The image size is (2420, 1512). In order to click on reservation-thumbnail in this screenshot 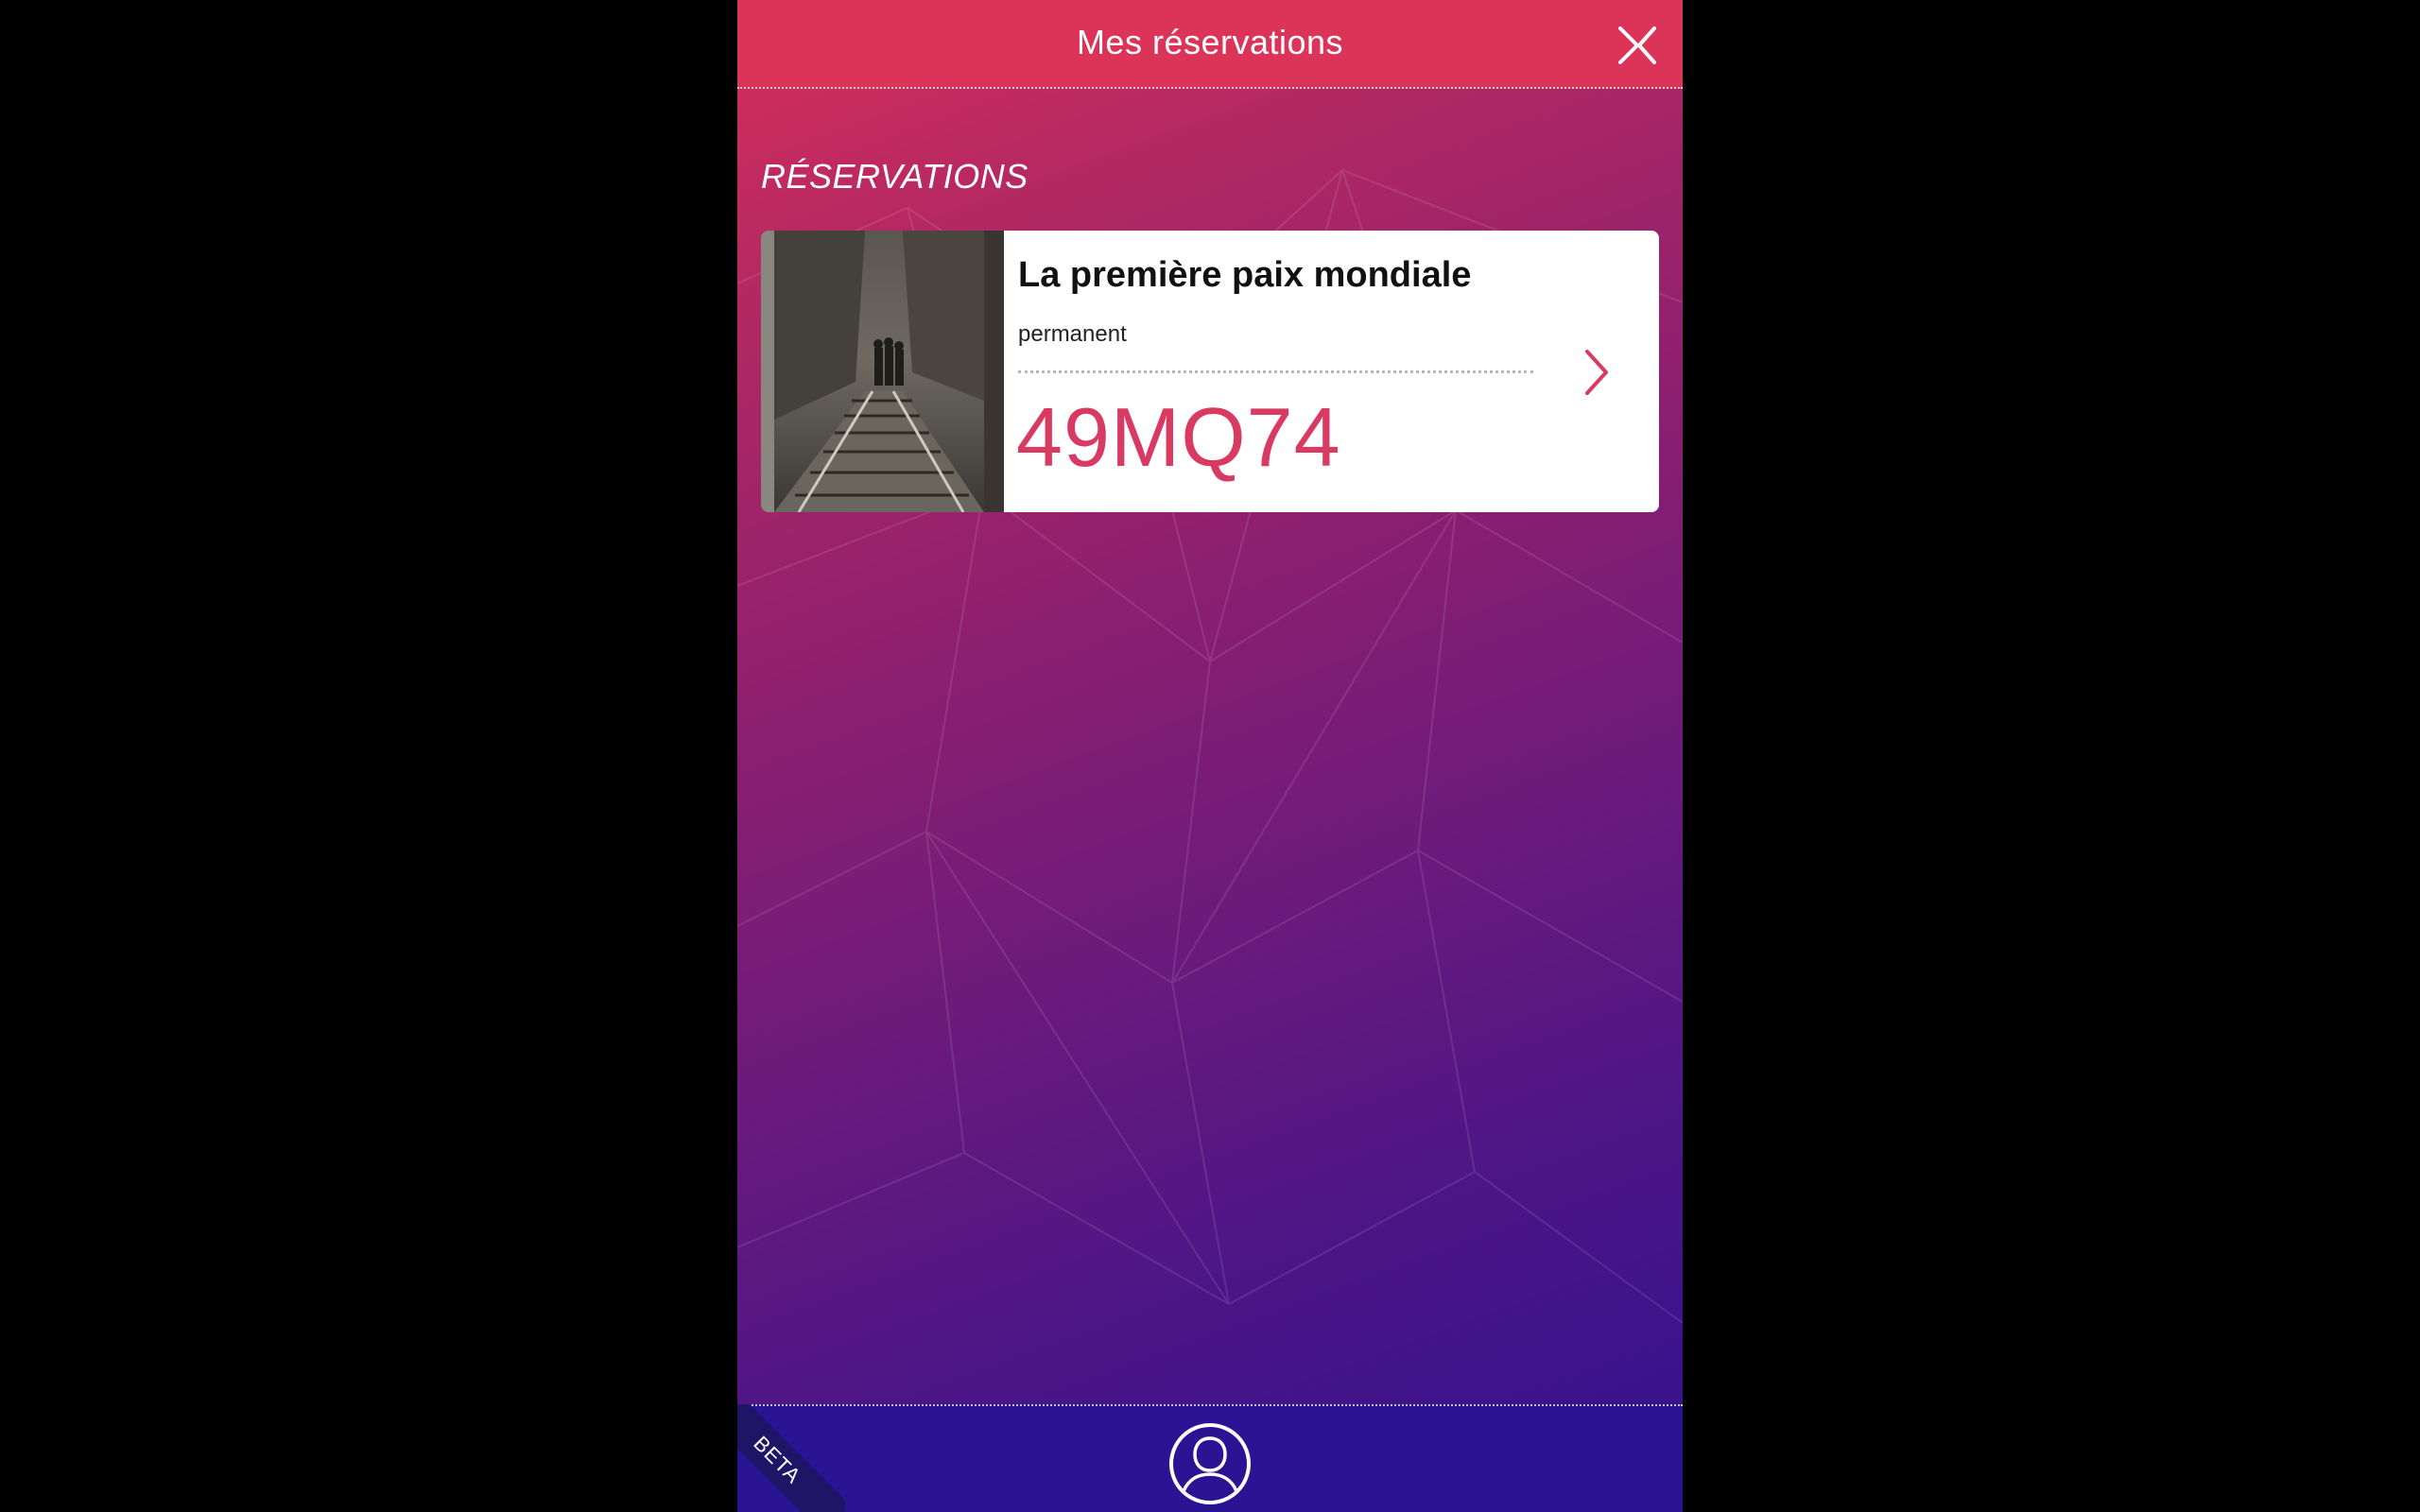, I will do `click(882, 371)`.